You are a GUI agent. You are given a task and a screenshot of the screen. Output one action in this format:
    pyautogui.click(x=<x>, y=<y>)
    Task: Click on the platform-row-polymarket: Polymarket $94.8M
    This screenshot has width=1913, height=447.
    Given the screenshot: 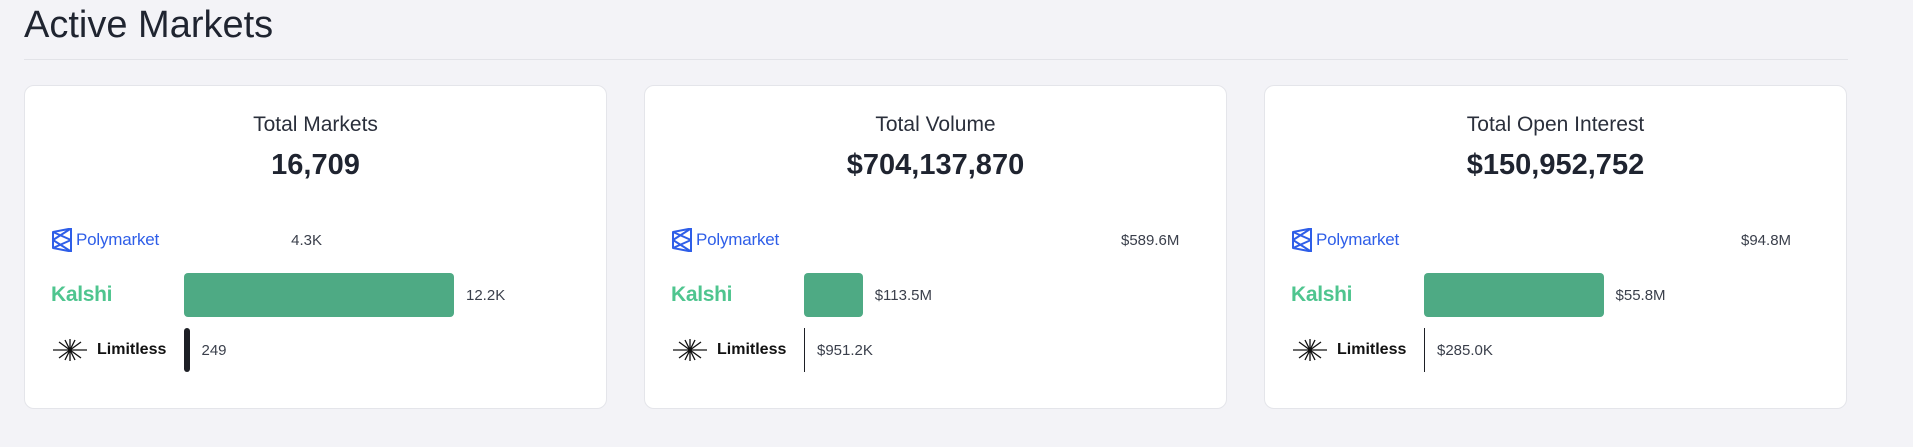 What is the action you would take?
    pyautogui.click(x=1558, y=240)
    